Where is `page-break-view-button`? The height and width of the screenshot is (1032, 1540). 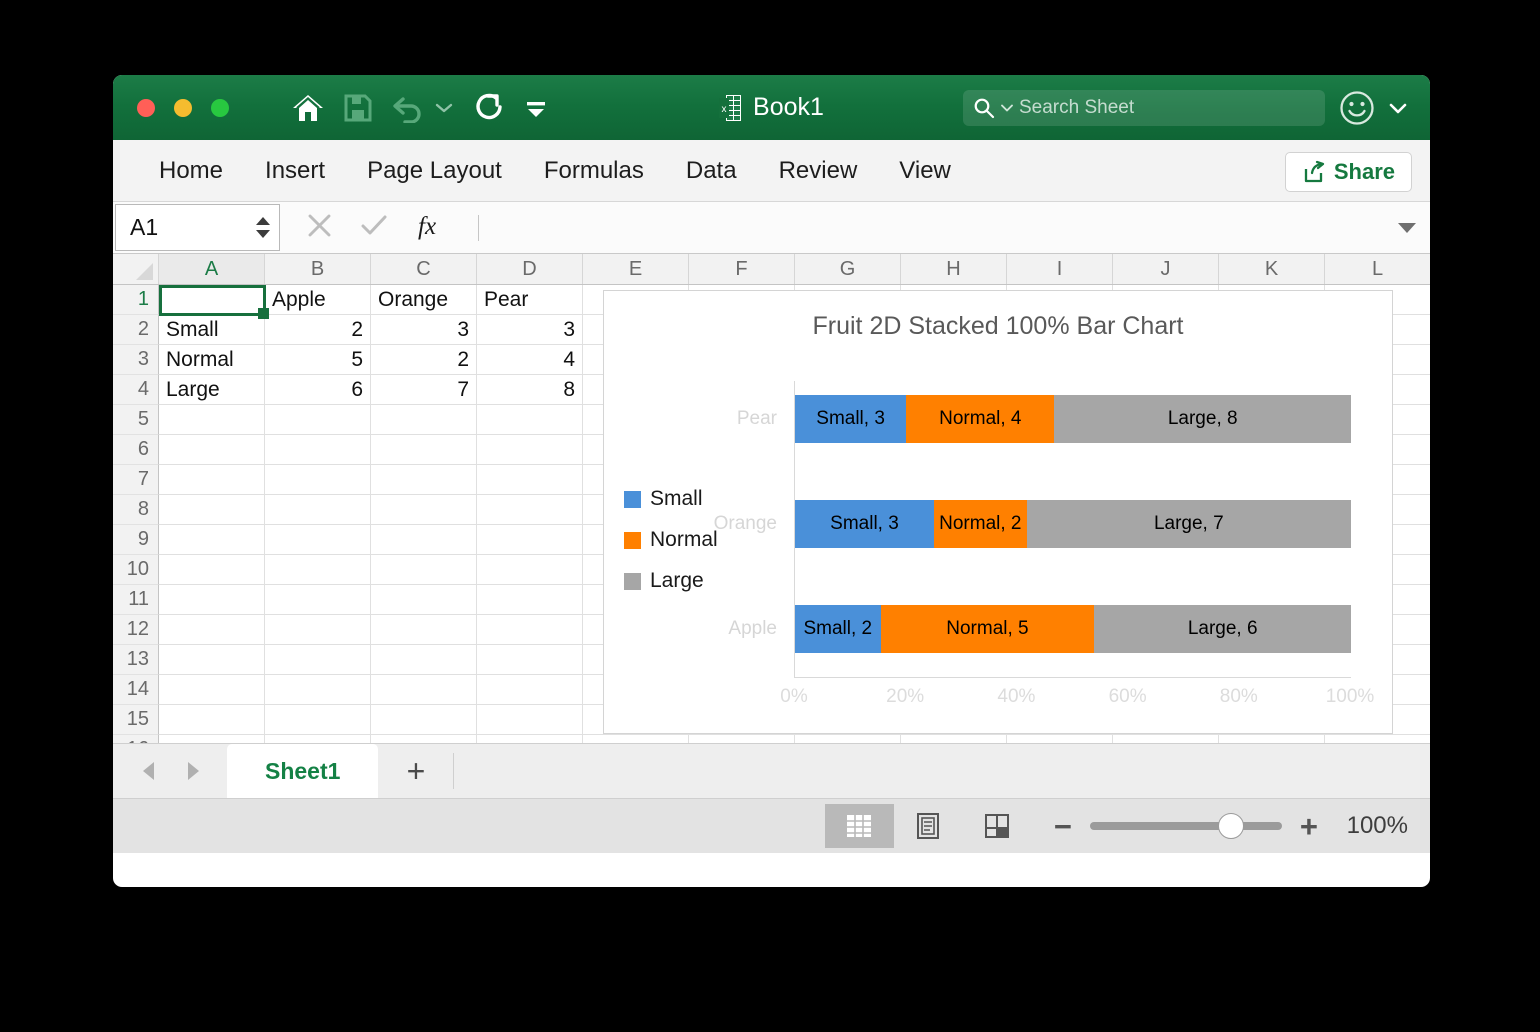
page-break-view-button is located at coordinates (997, 826).